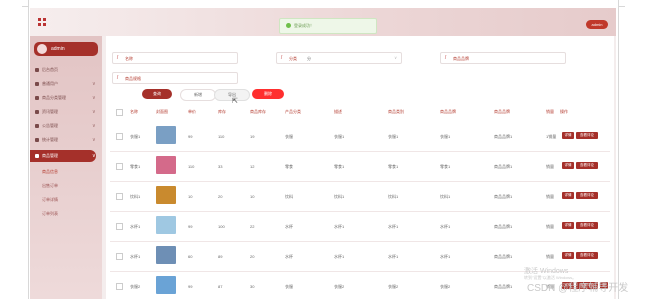 The image size is (656, 299). I want to click on sidebar: admin 后台首页 普通用户 ∨ 商品分类管理 ∨ 资讯管理 ∨ 公告管理 ∨, so click(66, 167).